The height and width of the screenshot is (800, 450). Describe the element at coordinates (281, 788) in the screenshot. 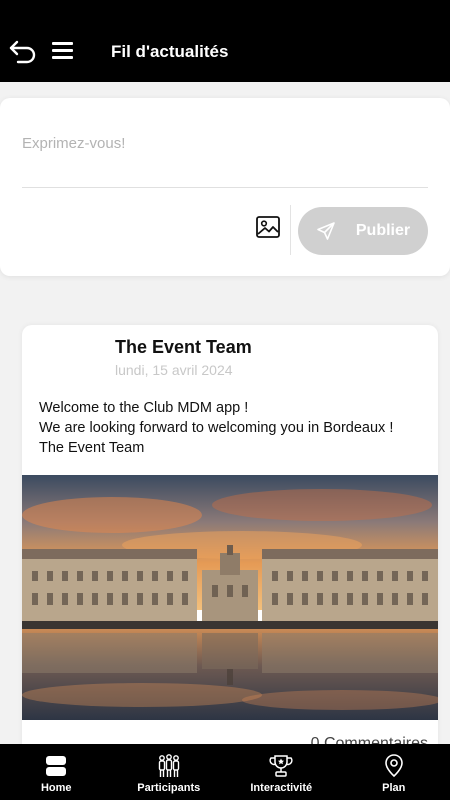

I see `nav-label-interactivite: Interactivité` at that location.